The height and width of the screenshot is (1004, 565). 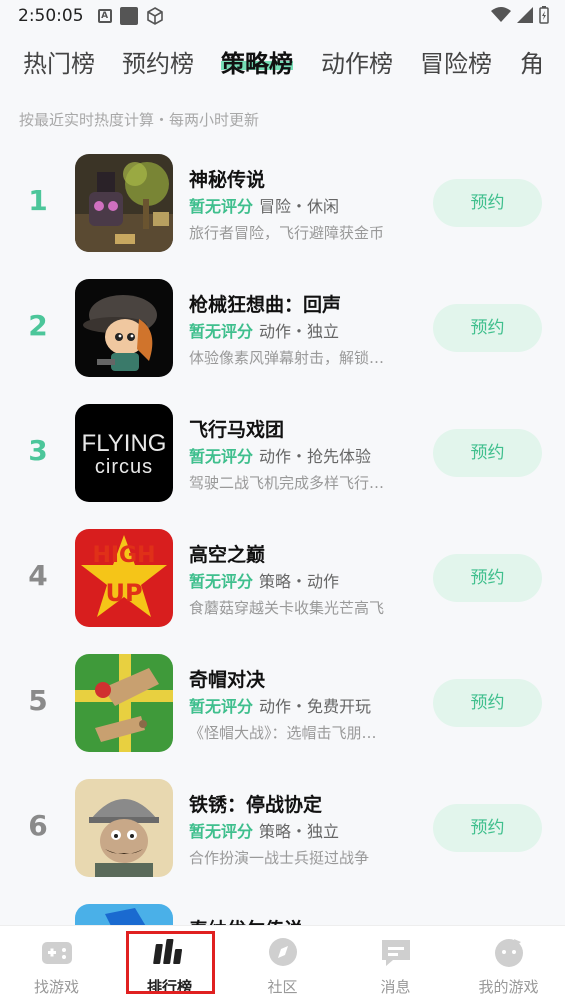 I want to click on list-item: 5 奇帽对决 暂无评分 动作・免费开玩 《怪帽大战》：选帽击飞朋… 预约, so click(x=282, y=702).